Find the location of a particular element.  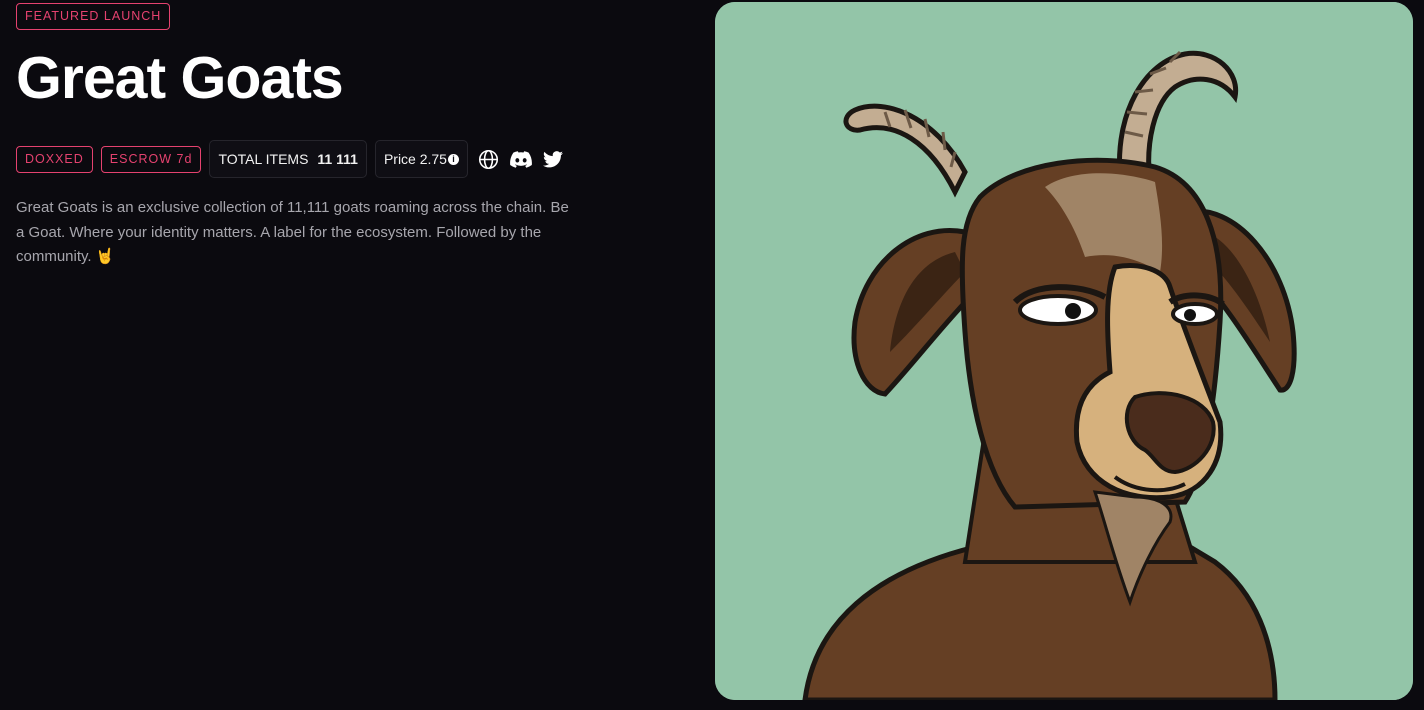

total-items-label: TOTAL ITEMS is located at coordinates (263, 159).